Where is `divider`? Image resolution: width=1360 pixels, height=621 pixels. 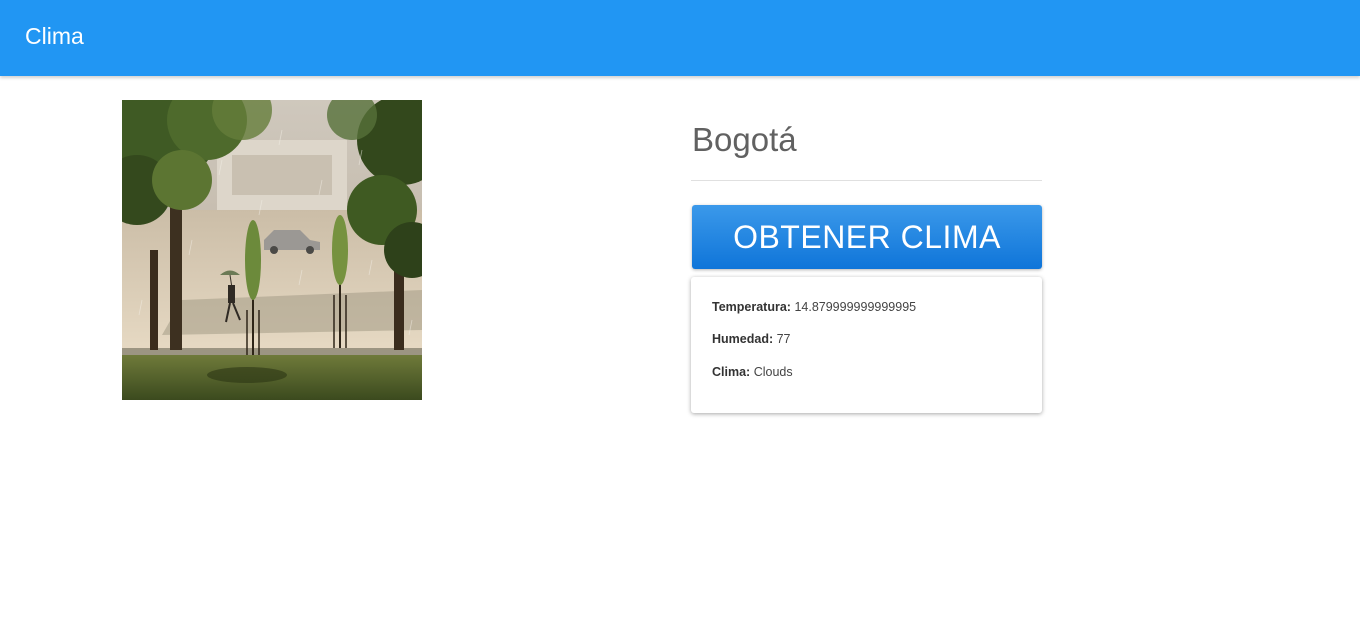 divider is located at coordinates (866, 180).